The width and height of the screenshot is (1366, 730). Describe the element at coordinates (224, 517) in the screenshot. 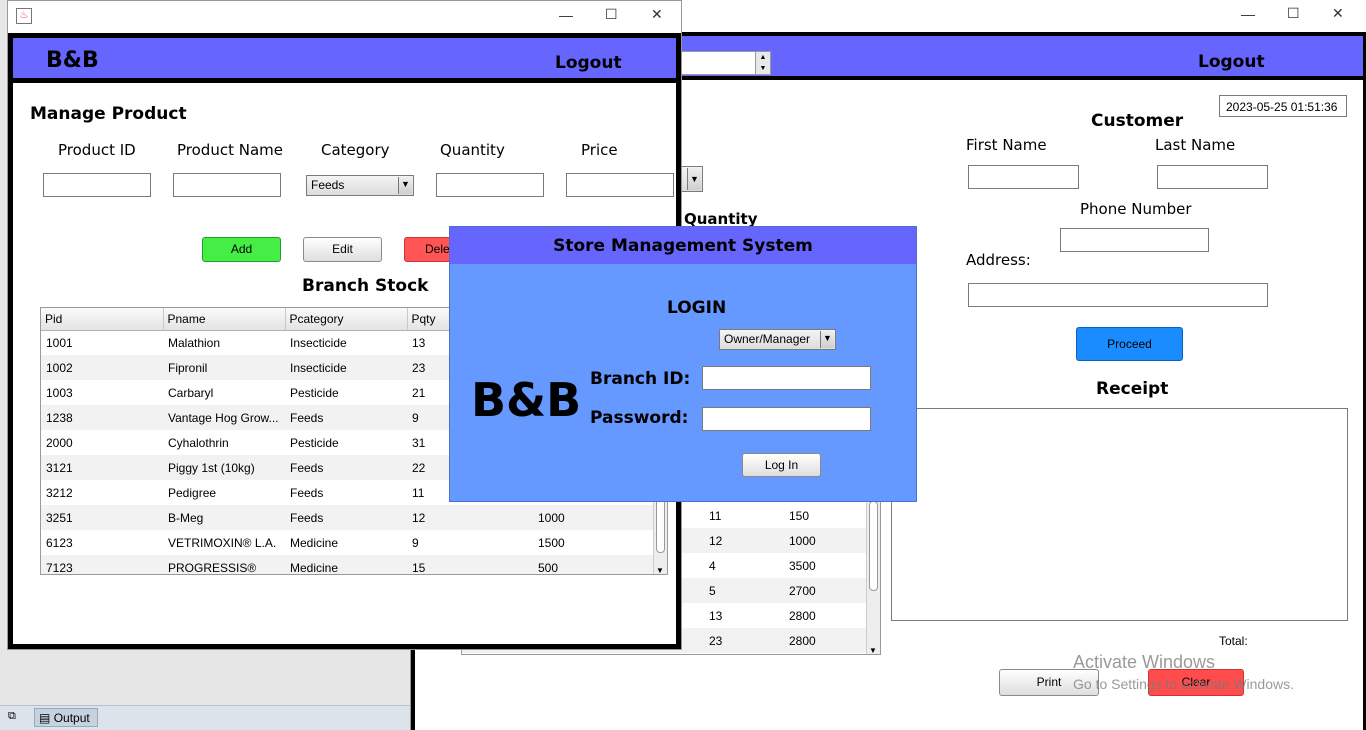

I see `table-cell: B-Meg` at that location.